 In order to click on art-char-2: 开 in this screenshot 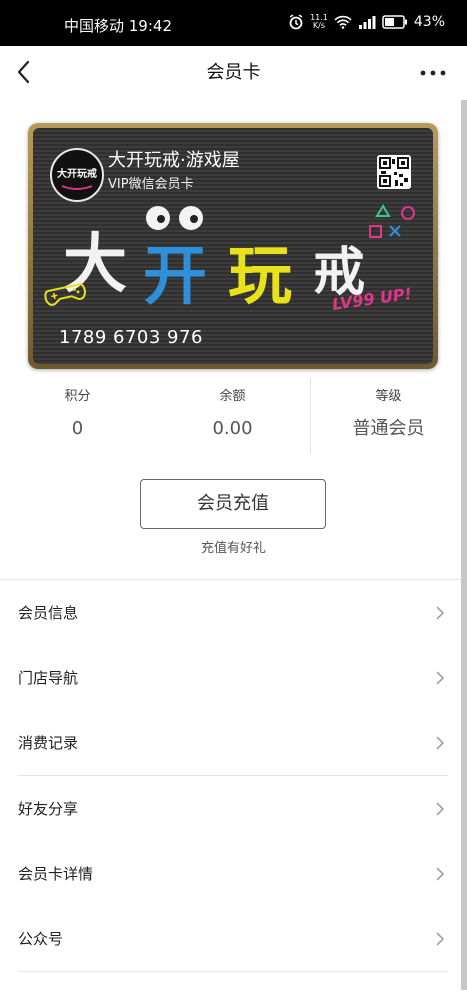, I will do `click(175, 277)`.